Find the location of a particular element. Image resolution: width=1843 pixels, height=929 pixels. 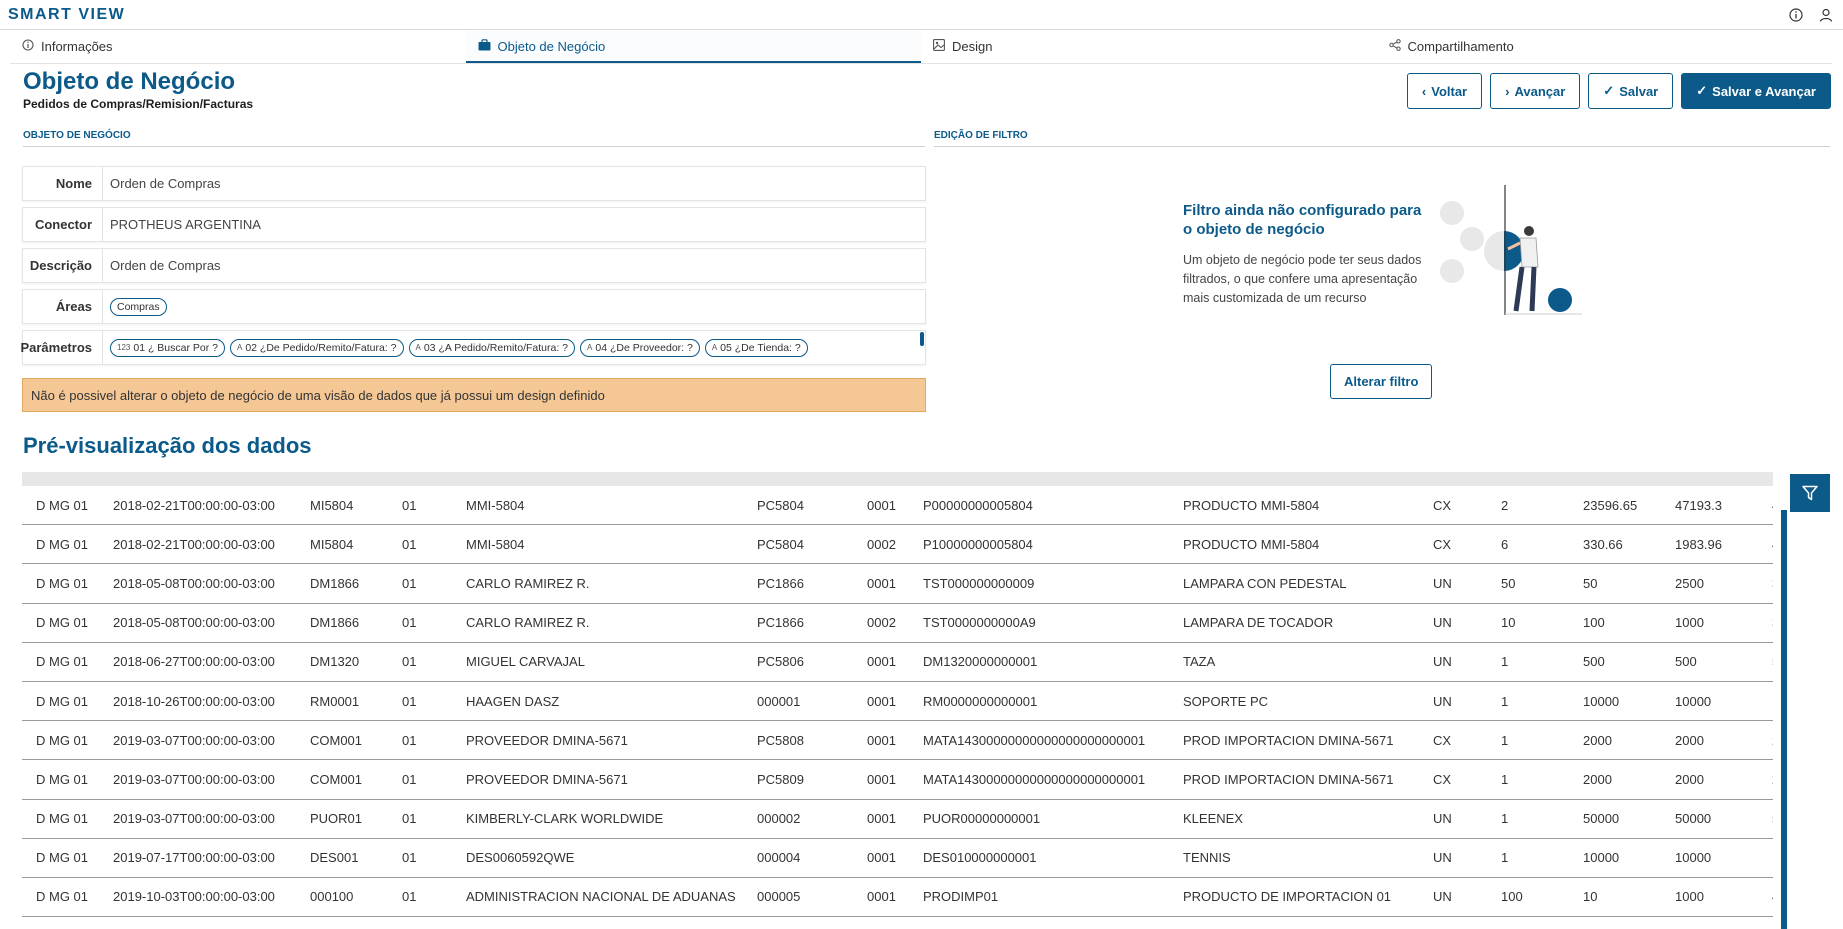

table-cell: D MG 01 is located at coordinates (62, 662).